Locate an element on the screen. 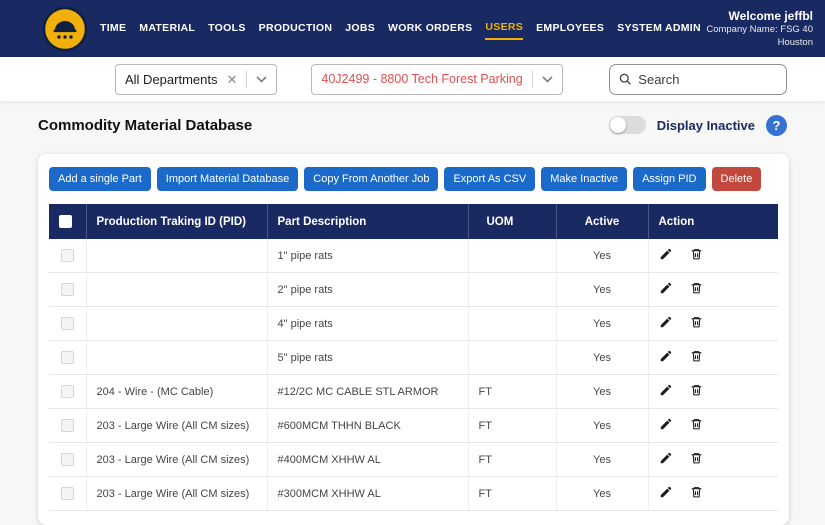 This screenshot has width=825, height=525. nav-item-tools: TOOLS is located at coordinates (226, 28).